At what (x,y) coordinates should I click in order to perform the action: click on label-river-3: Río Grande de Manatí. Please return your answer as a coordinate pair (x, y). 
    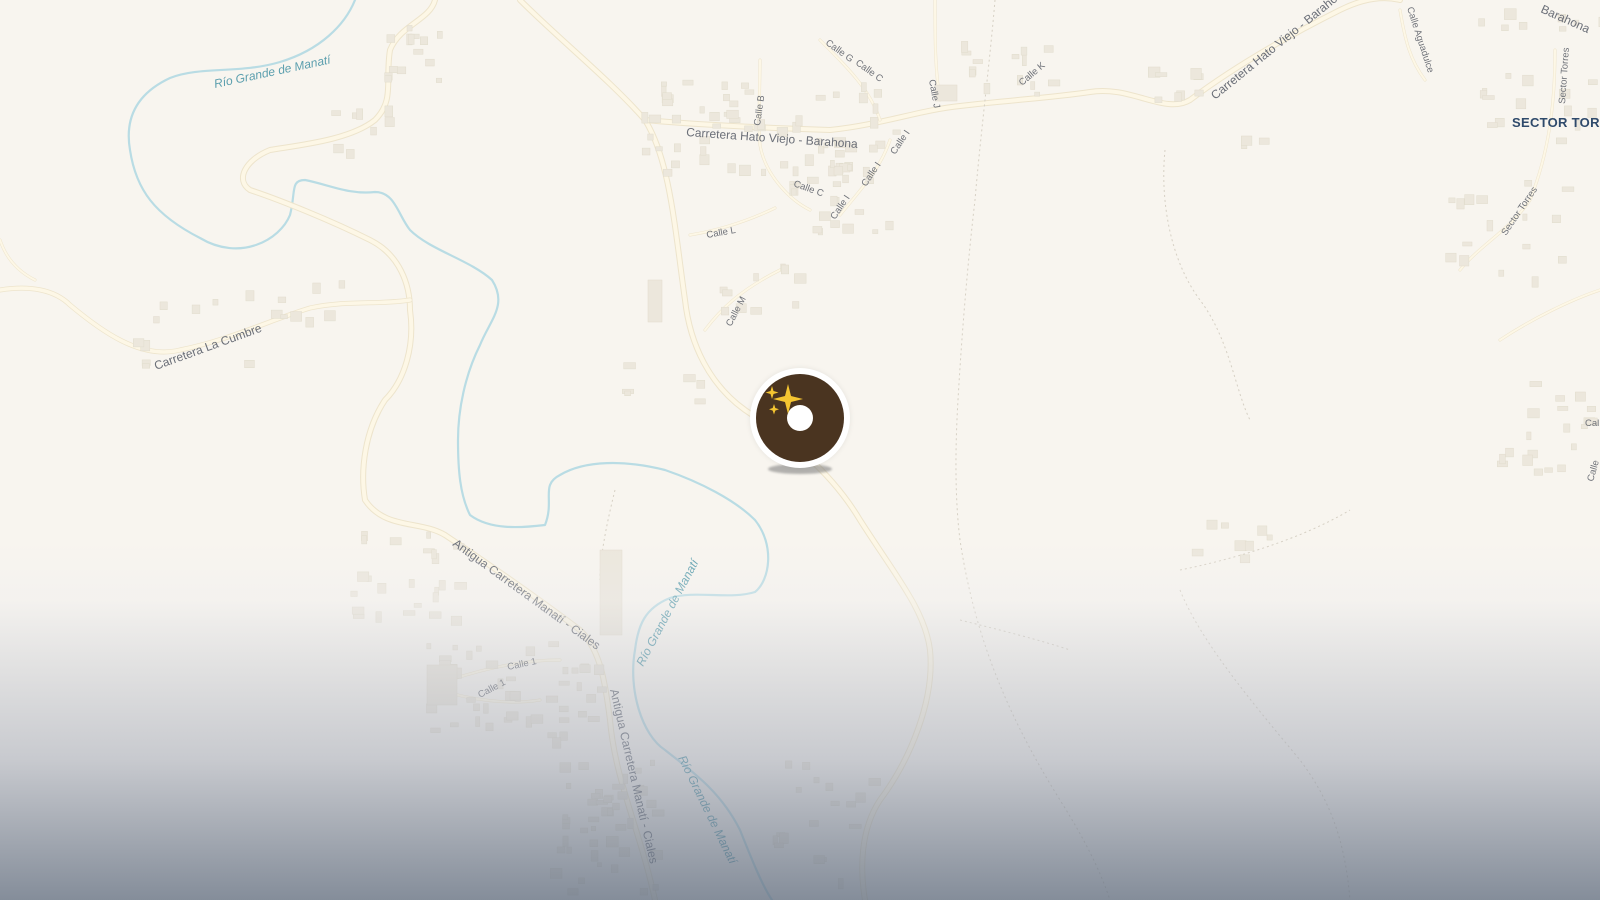
    Looking at the image, I should click on (707, 810).